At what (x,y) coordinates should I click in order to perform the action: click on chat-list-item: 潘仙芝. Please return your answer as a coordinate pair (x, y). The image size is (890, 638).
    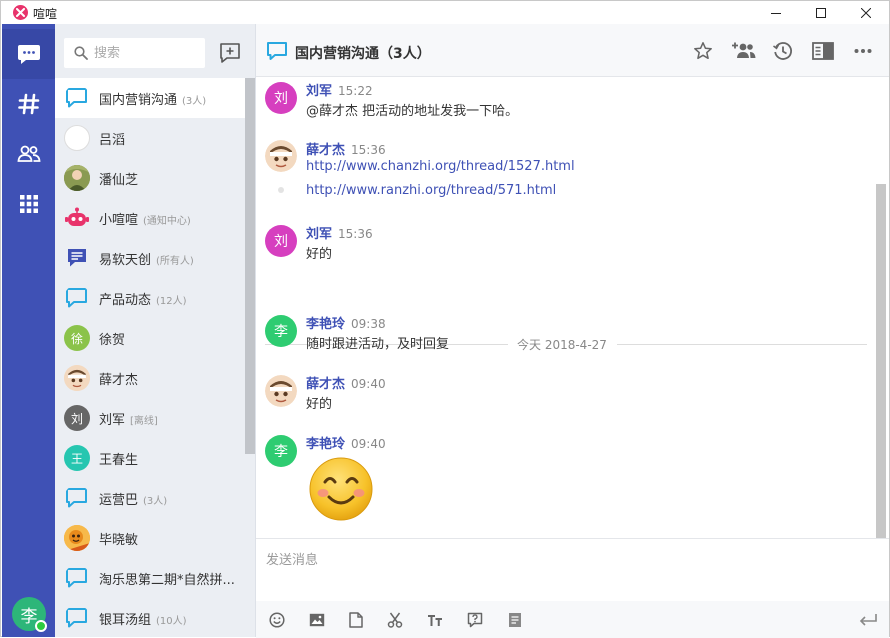
    Looking at the image, I should click on (150, 178).